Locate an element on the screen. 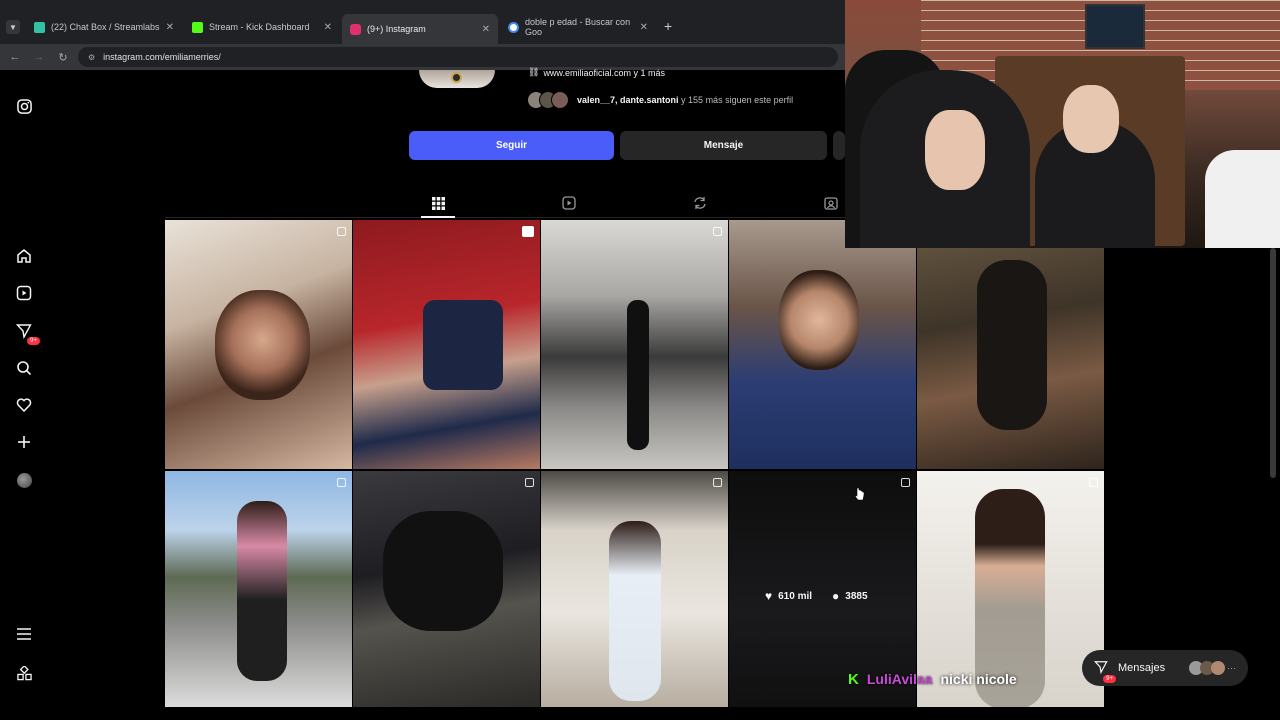 This screenshot has height=720, width=1280. kick-icon: K is located at coordinates (853, 679).